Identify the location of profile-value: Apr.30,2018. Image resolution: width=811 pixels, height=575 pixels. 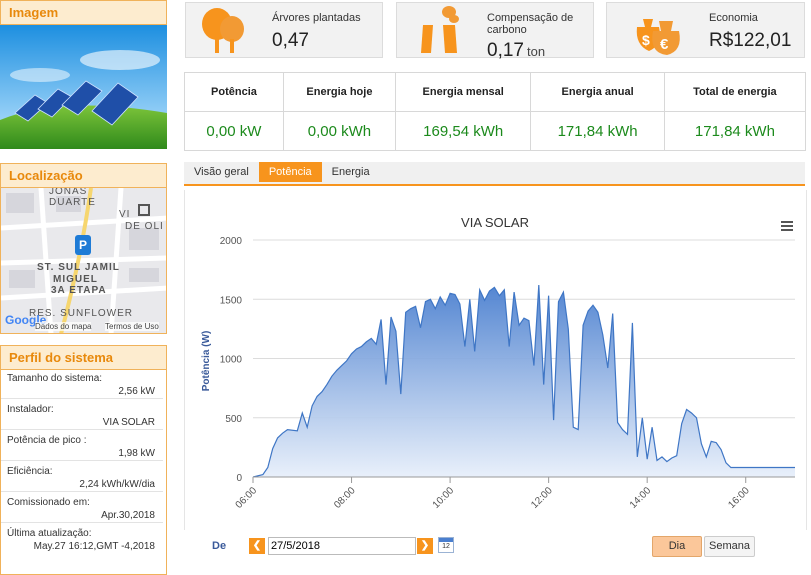
(128, 515).